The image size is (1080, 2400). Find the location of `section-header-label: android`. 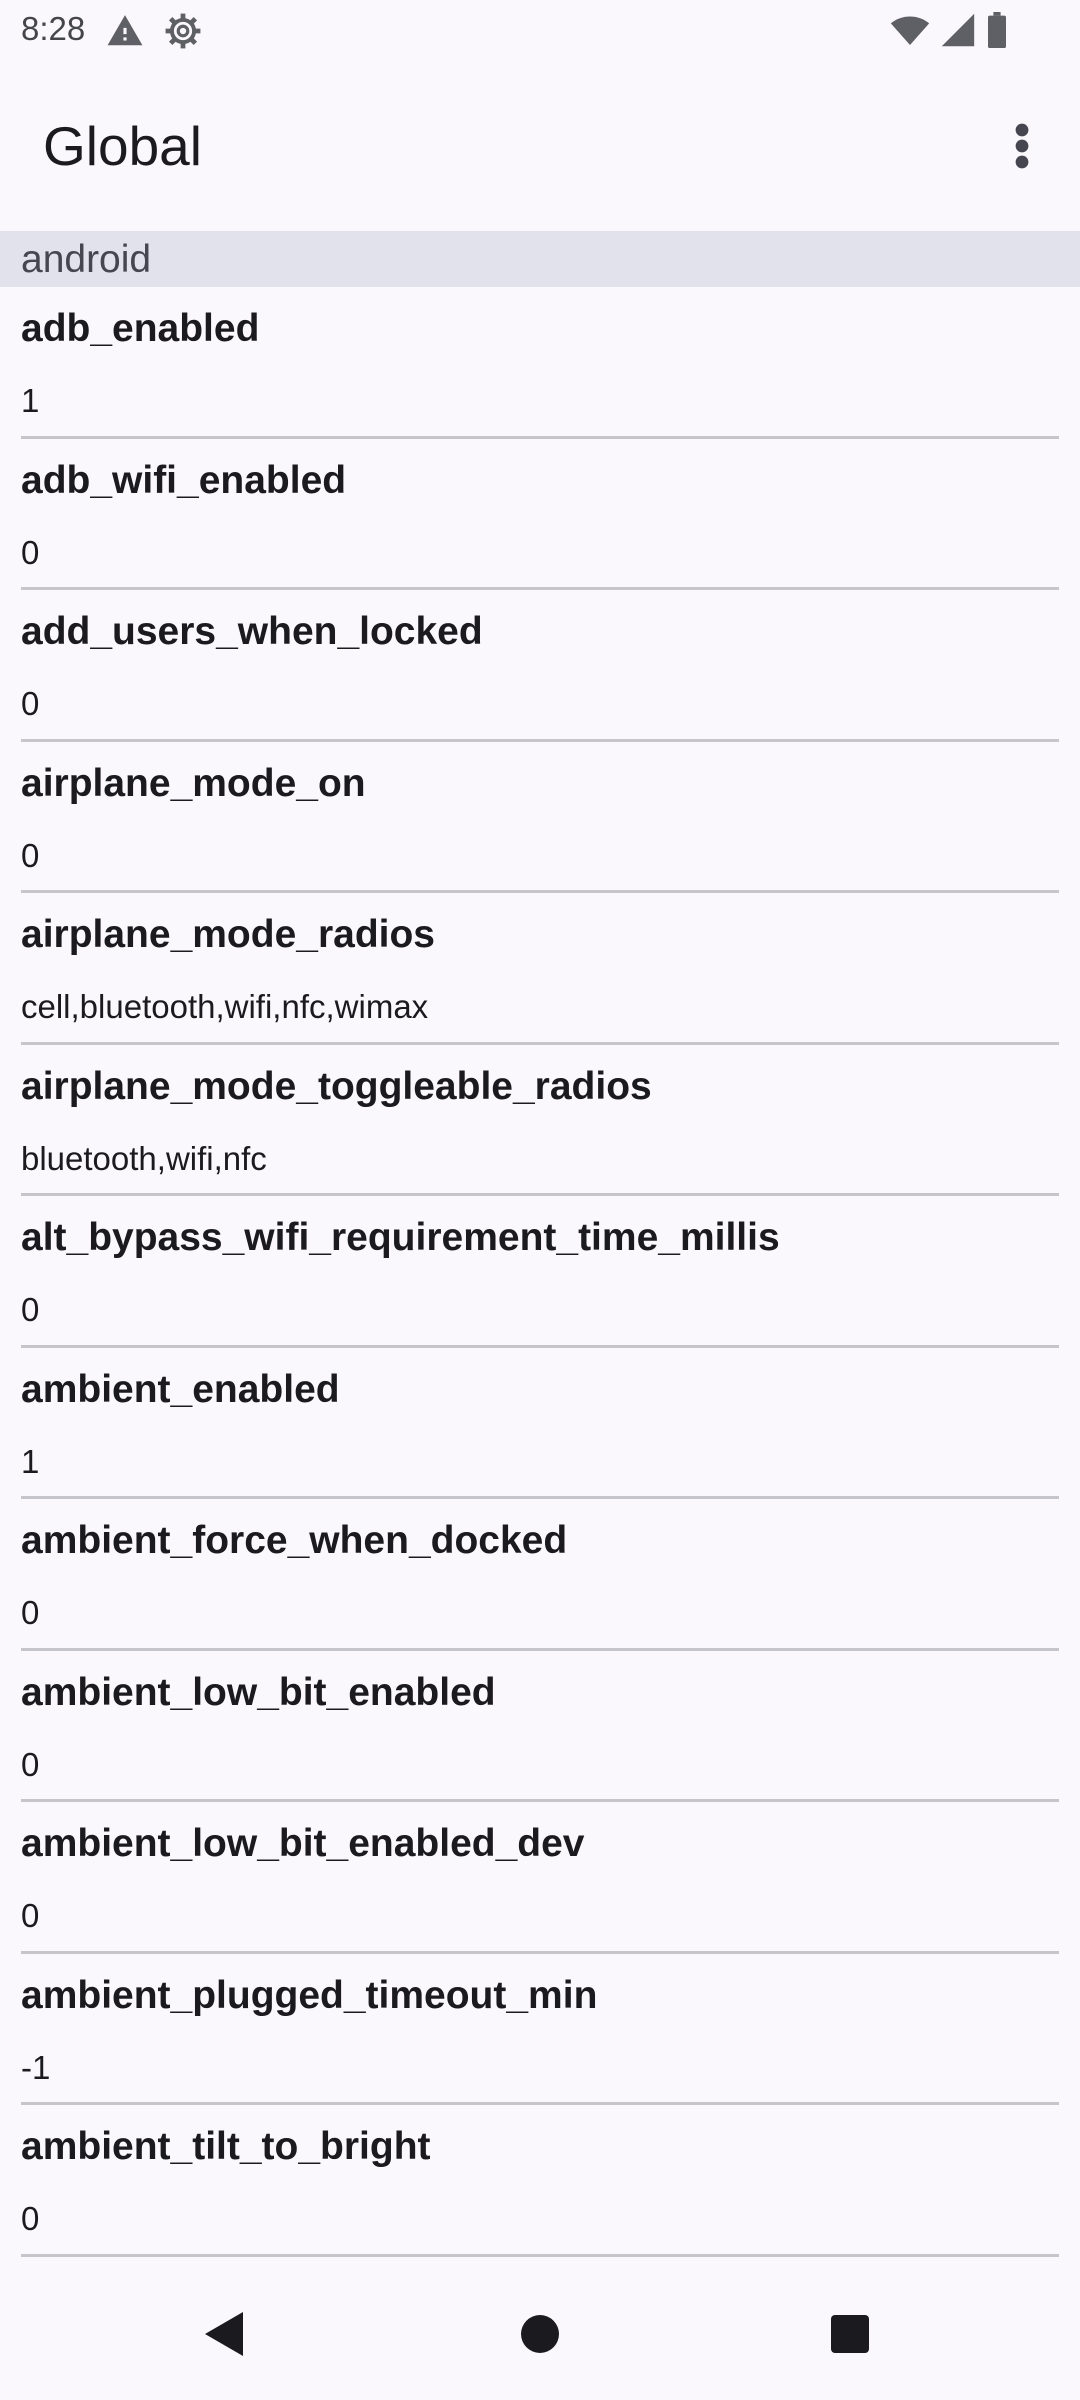

section-header-label: android is located at coordinates (86, 259).